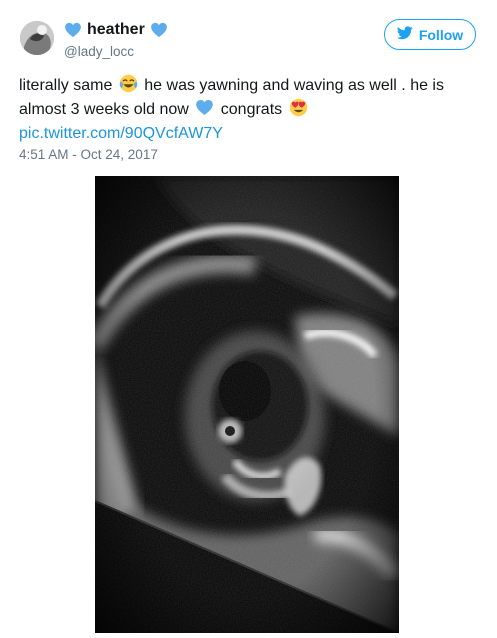  What do you see at coordinates (298, 107) in the screenshot?
I see `heart-eyes-icon` at bounding box center [298, 107].